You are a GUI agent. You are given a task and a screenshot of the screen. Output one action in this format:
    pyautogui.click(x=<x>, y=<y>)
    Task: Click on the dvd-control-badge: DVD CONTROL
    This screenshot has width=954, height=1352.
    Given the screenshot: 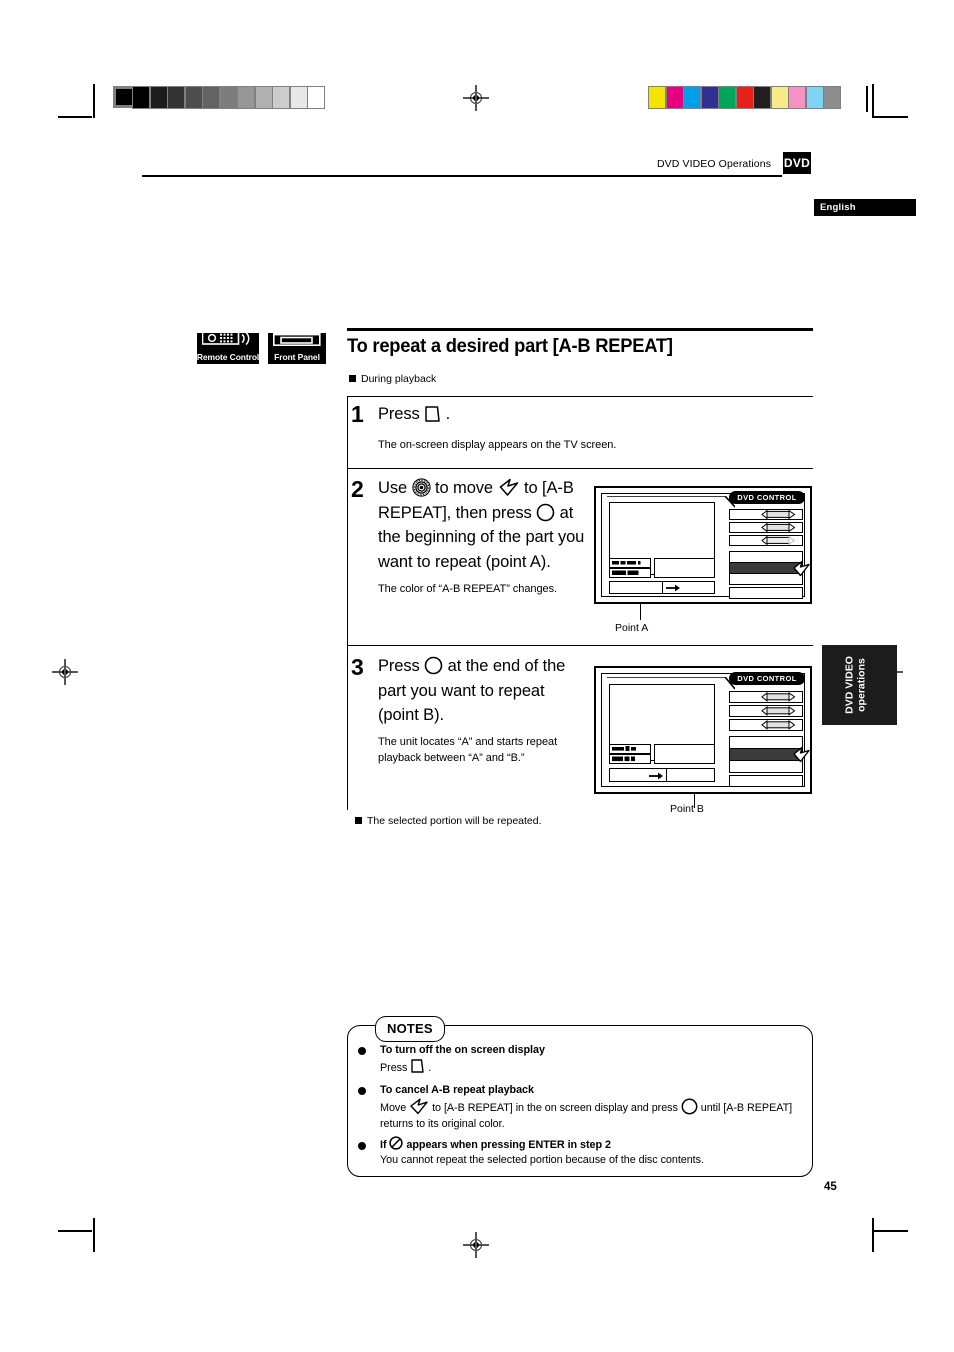 What is the action you would take?
    pyautogui.click(x=767, y=497)
    